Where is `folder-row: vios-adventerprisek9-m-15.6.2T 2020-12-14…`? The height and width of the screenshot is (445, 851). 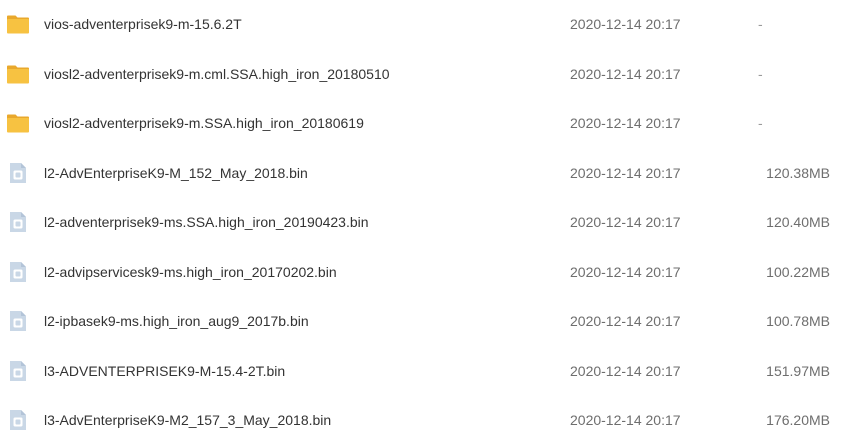
folder-row: vios-adventerprisek9-m-15.6.2T 2020-12-14… is located at coordinates (425, 24).